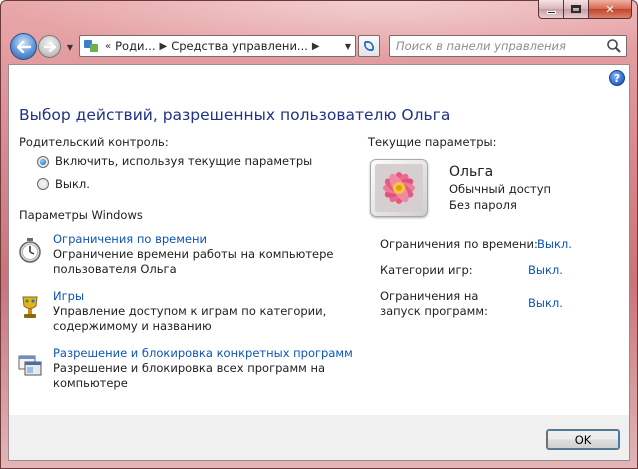 This screenshot has height=469, width=638. Describe the element at coordinates (483, 205) in the screenshot. I see `user-password-status: Без пароля` at that location.